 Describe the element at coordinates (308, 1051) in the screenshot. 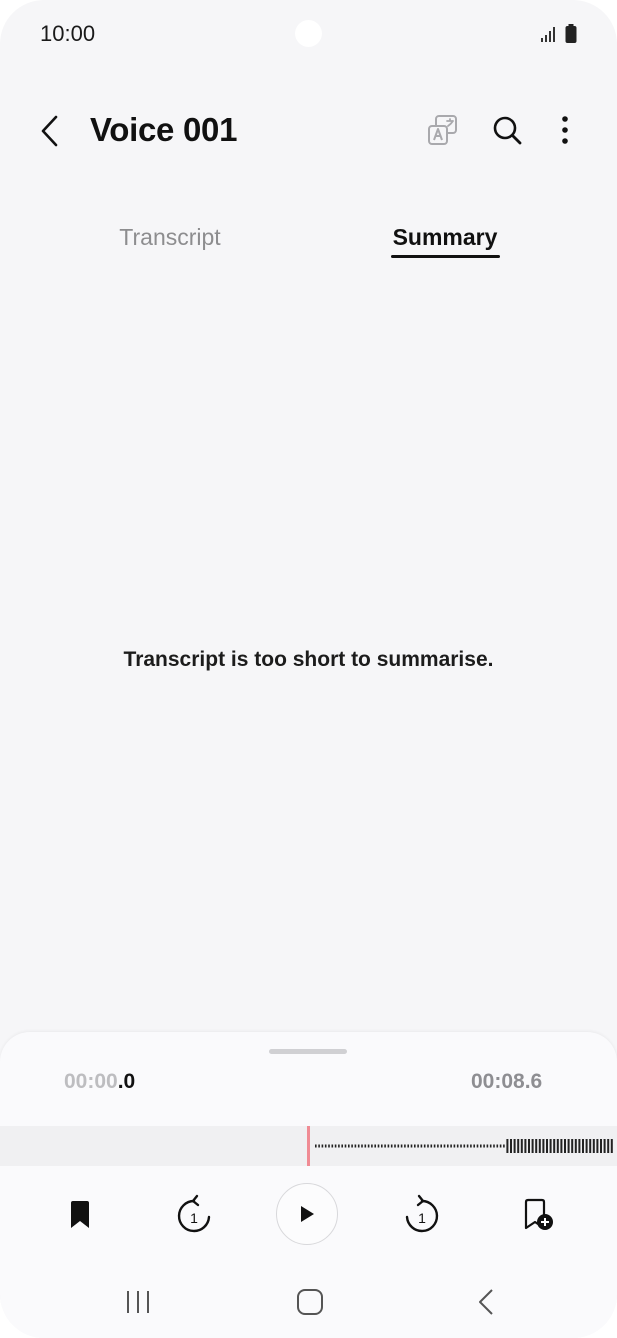

I see `drag-handle` at that location.